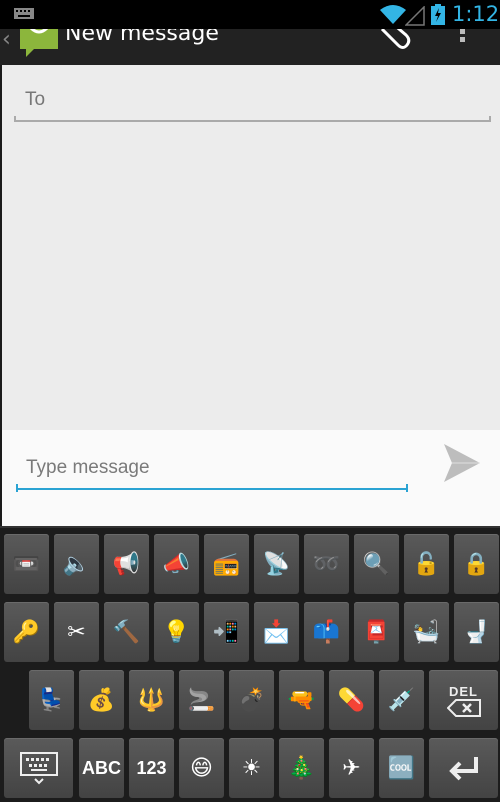 The height and width of the screenshot is (802, 500). I want to click on airplane-icon: ✈, so click(351, 768).